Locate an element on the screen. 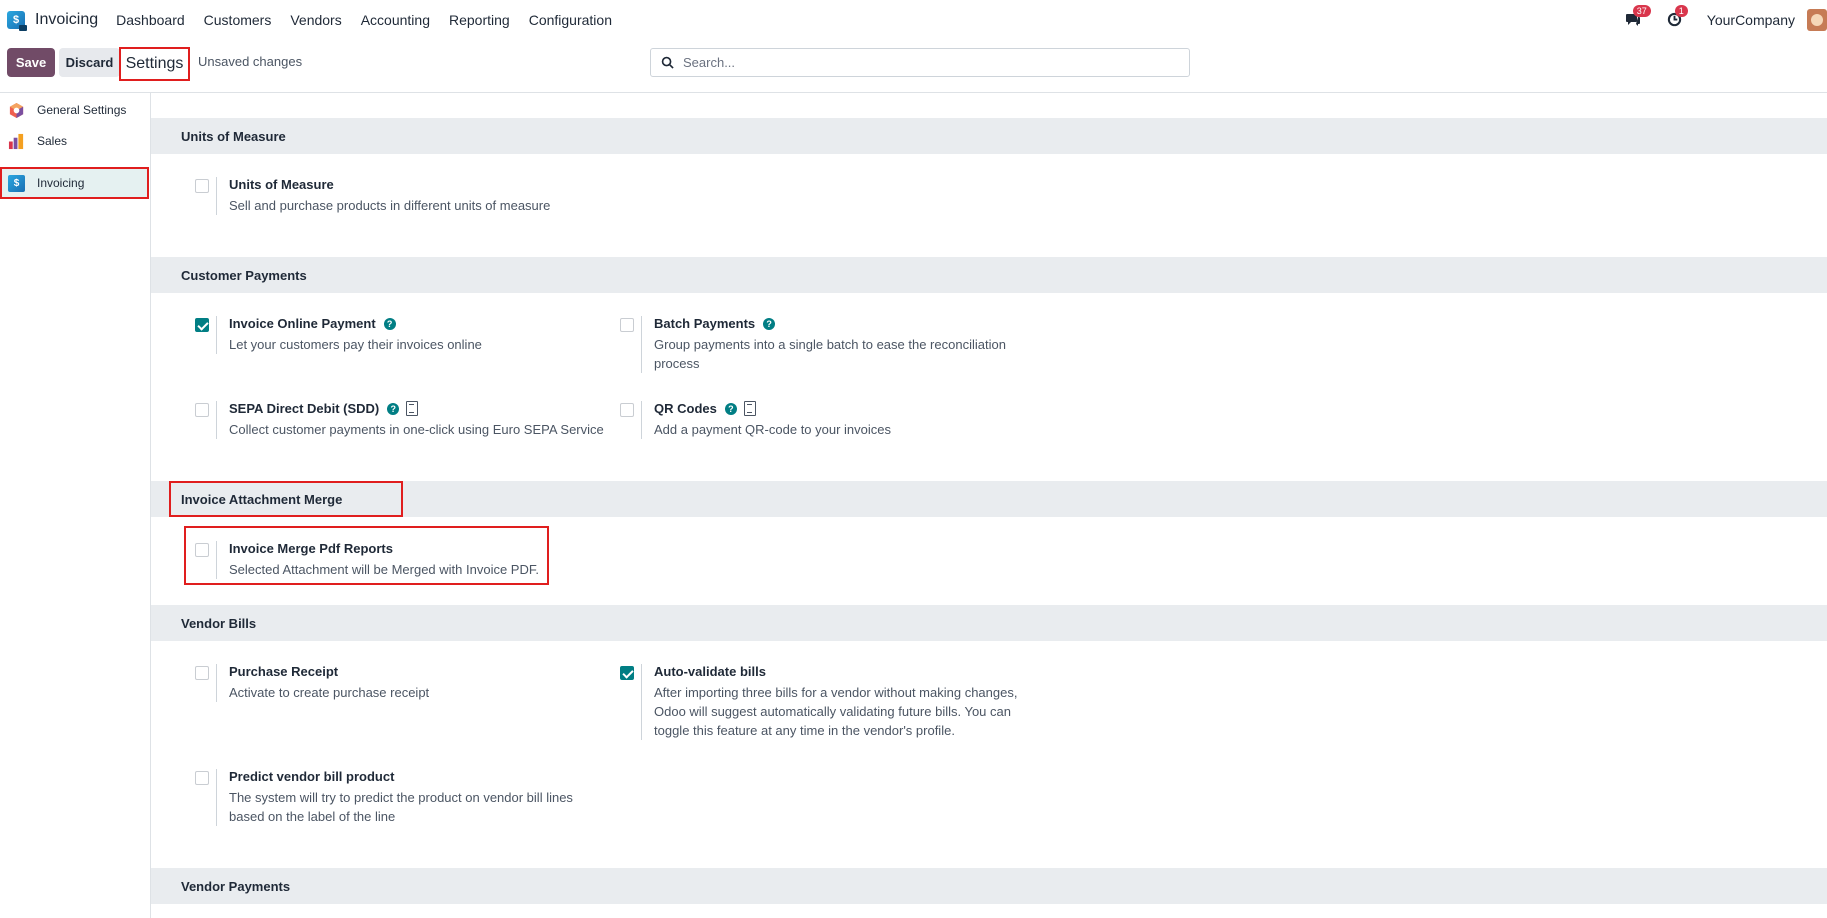 This screenshot has width=1827, height=918. search-icon is located at coordinates (667, 62).